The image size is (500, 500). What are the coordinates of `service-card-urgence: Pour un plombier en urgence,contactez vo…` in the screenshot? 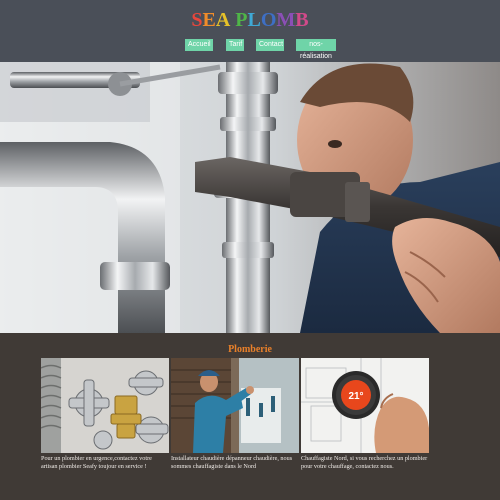 It's located at (105, 414).